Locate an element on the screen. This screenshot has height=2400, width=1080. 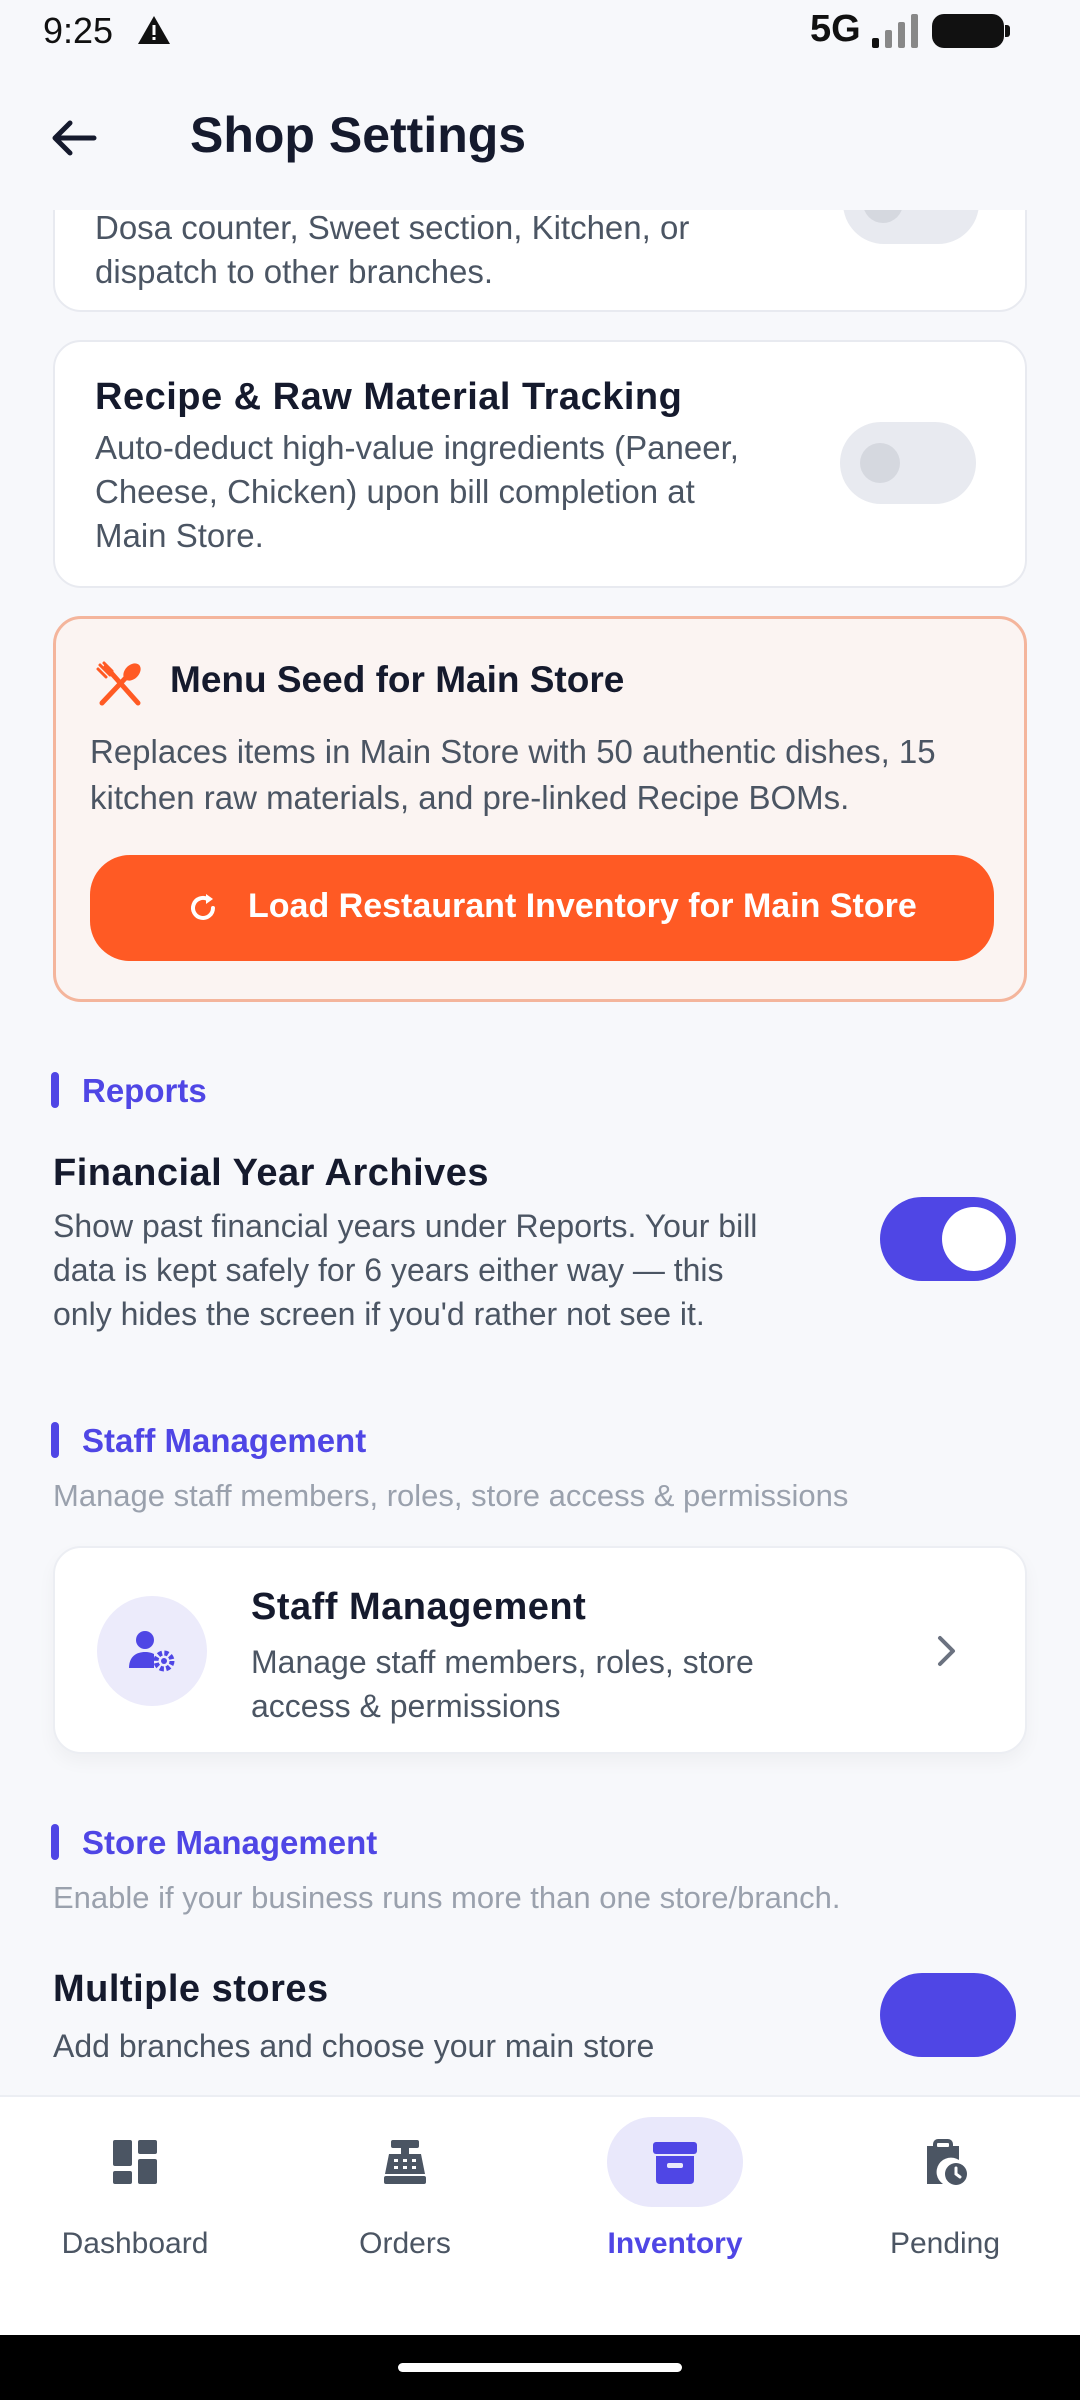
status-time: 9:25 is located at coordinates (78, 30).